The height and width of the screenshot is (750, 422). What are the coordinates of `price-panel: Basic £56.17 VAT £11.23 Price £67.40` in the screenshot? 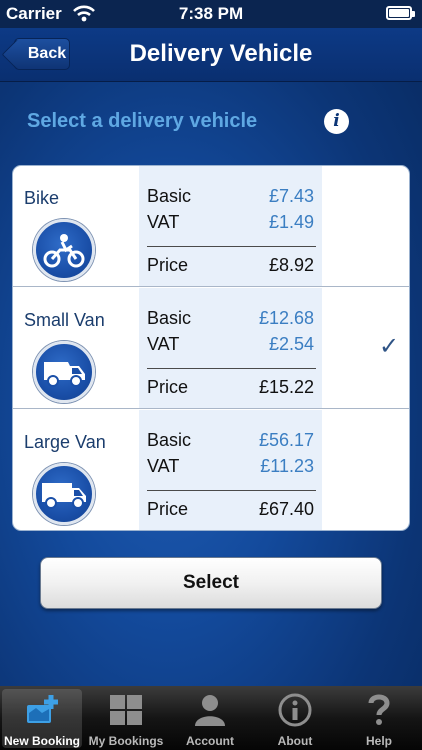 It's located at (230, 470).